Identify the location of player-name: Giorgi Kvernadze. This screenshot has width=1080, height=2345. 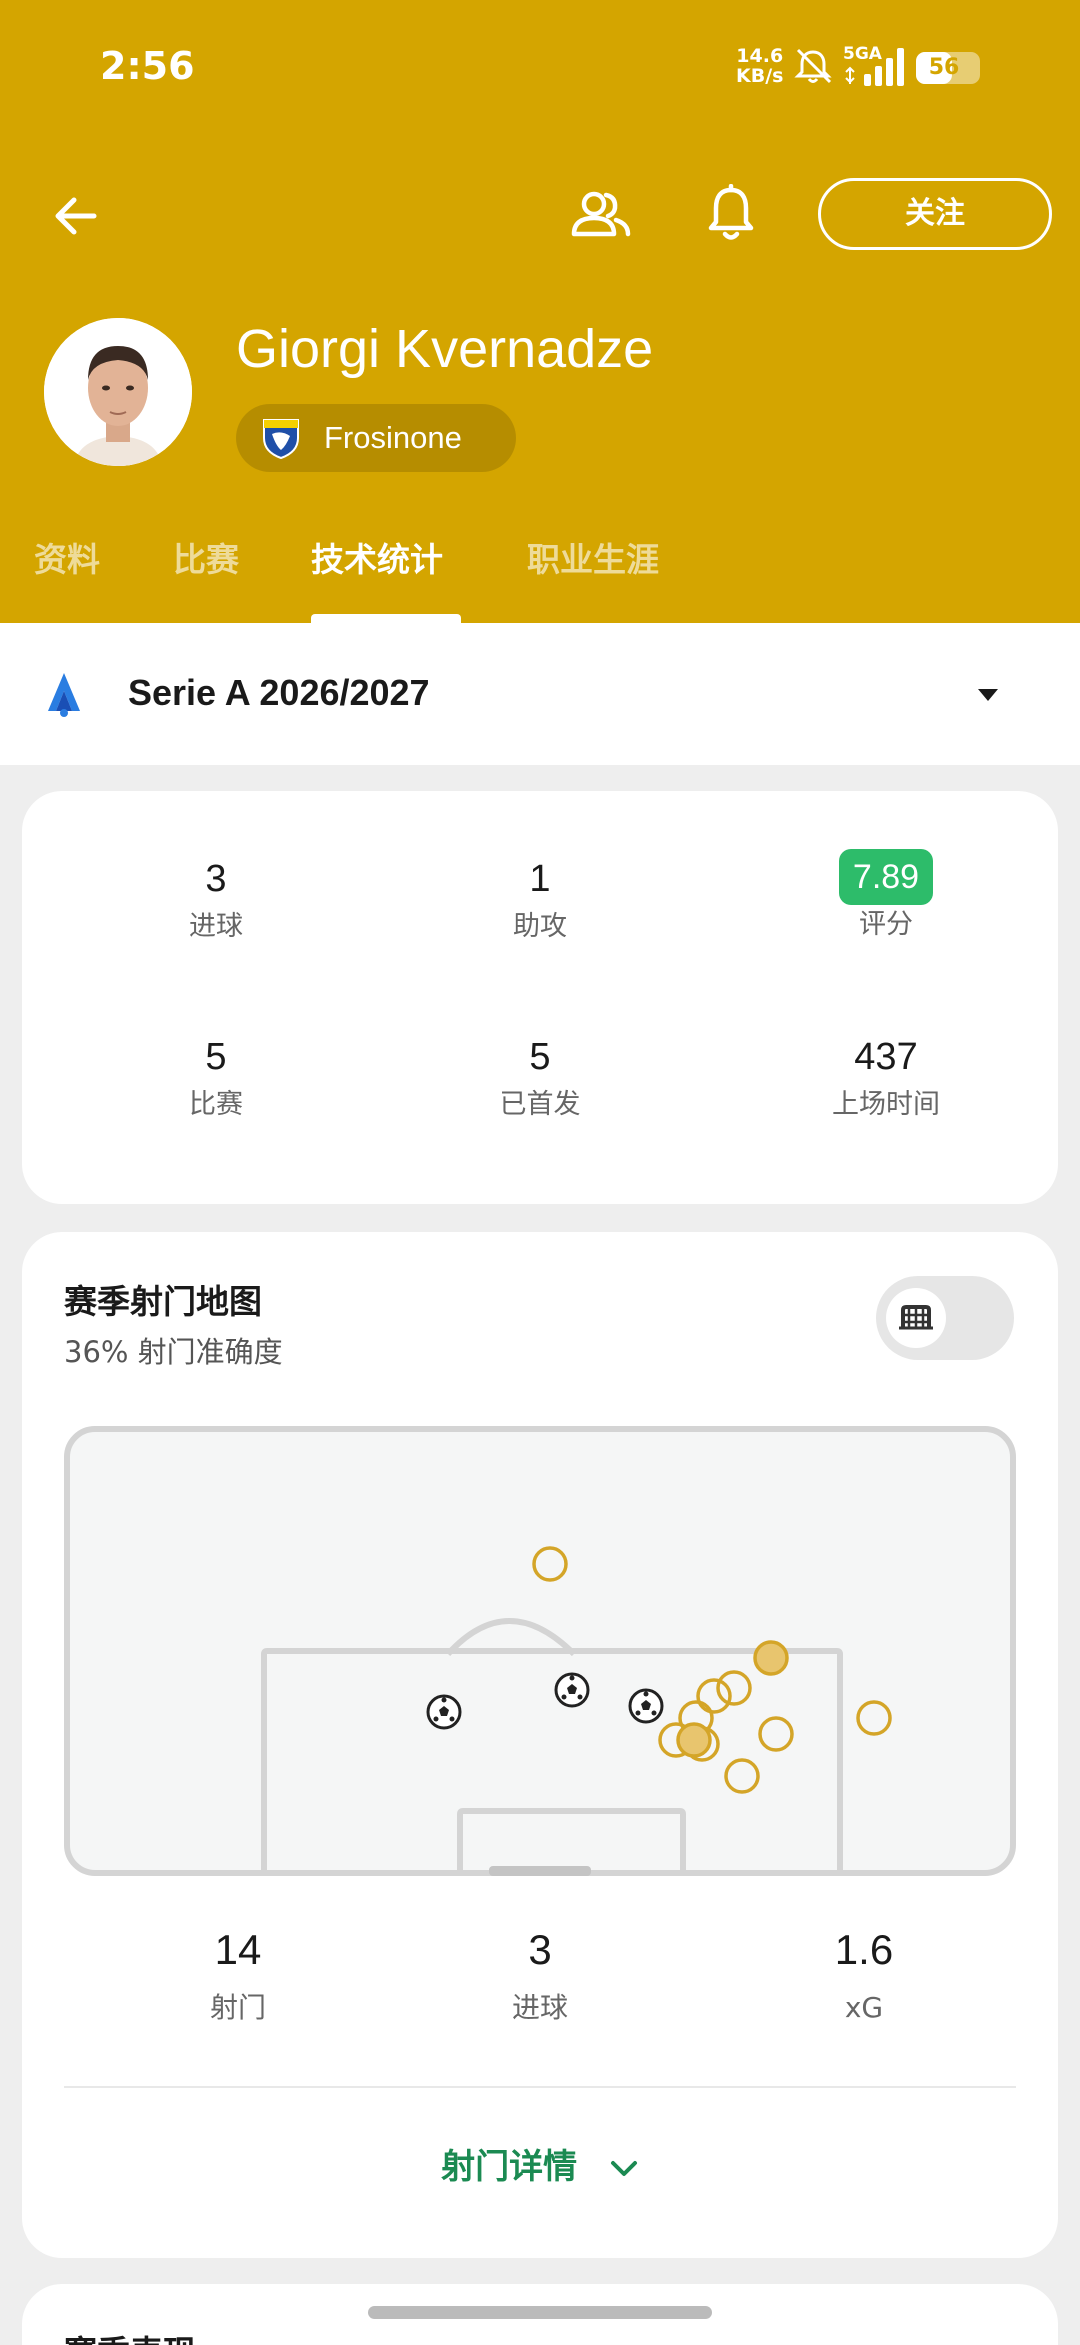
(445, 349).